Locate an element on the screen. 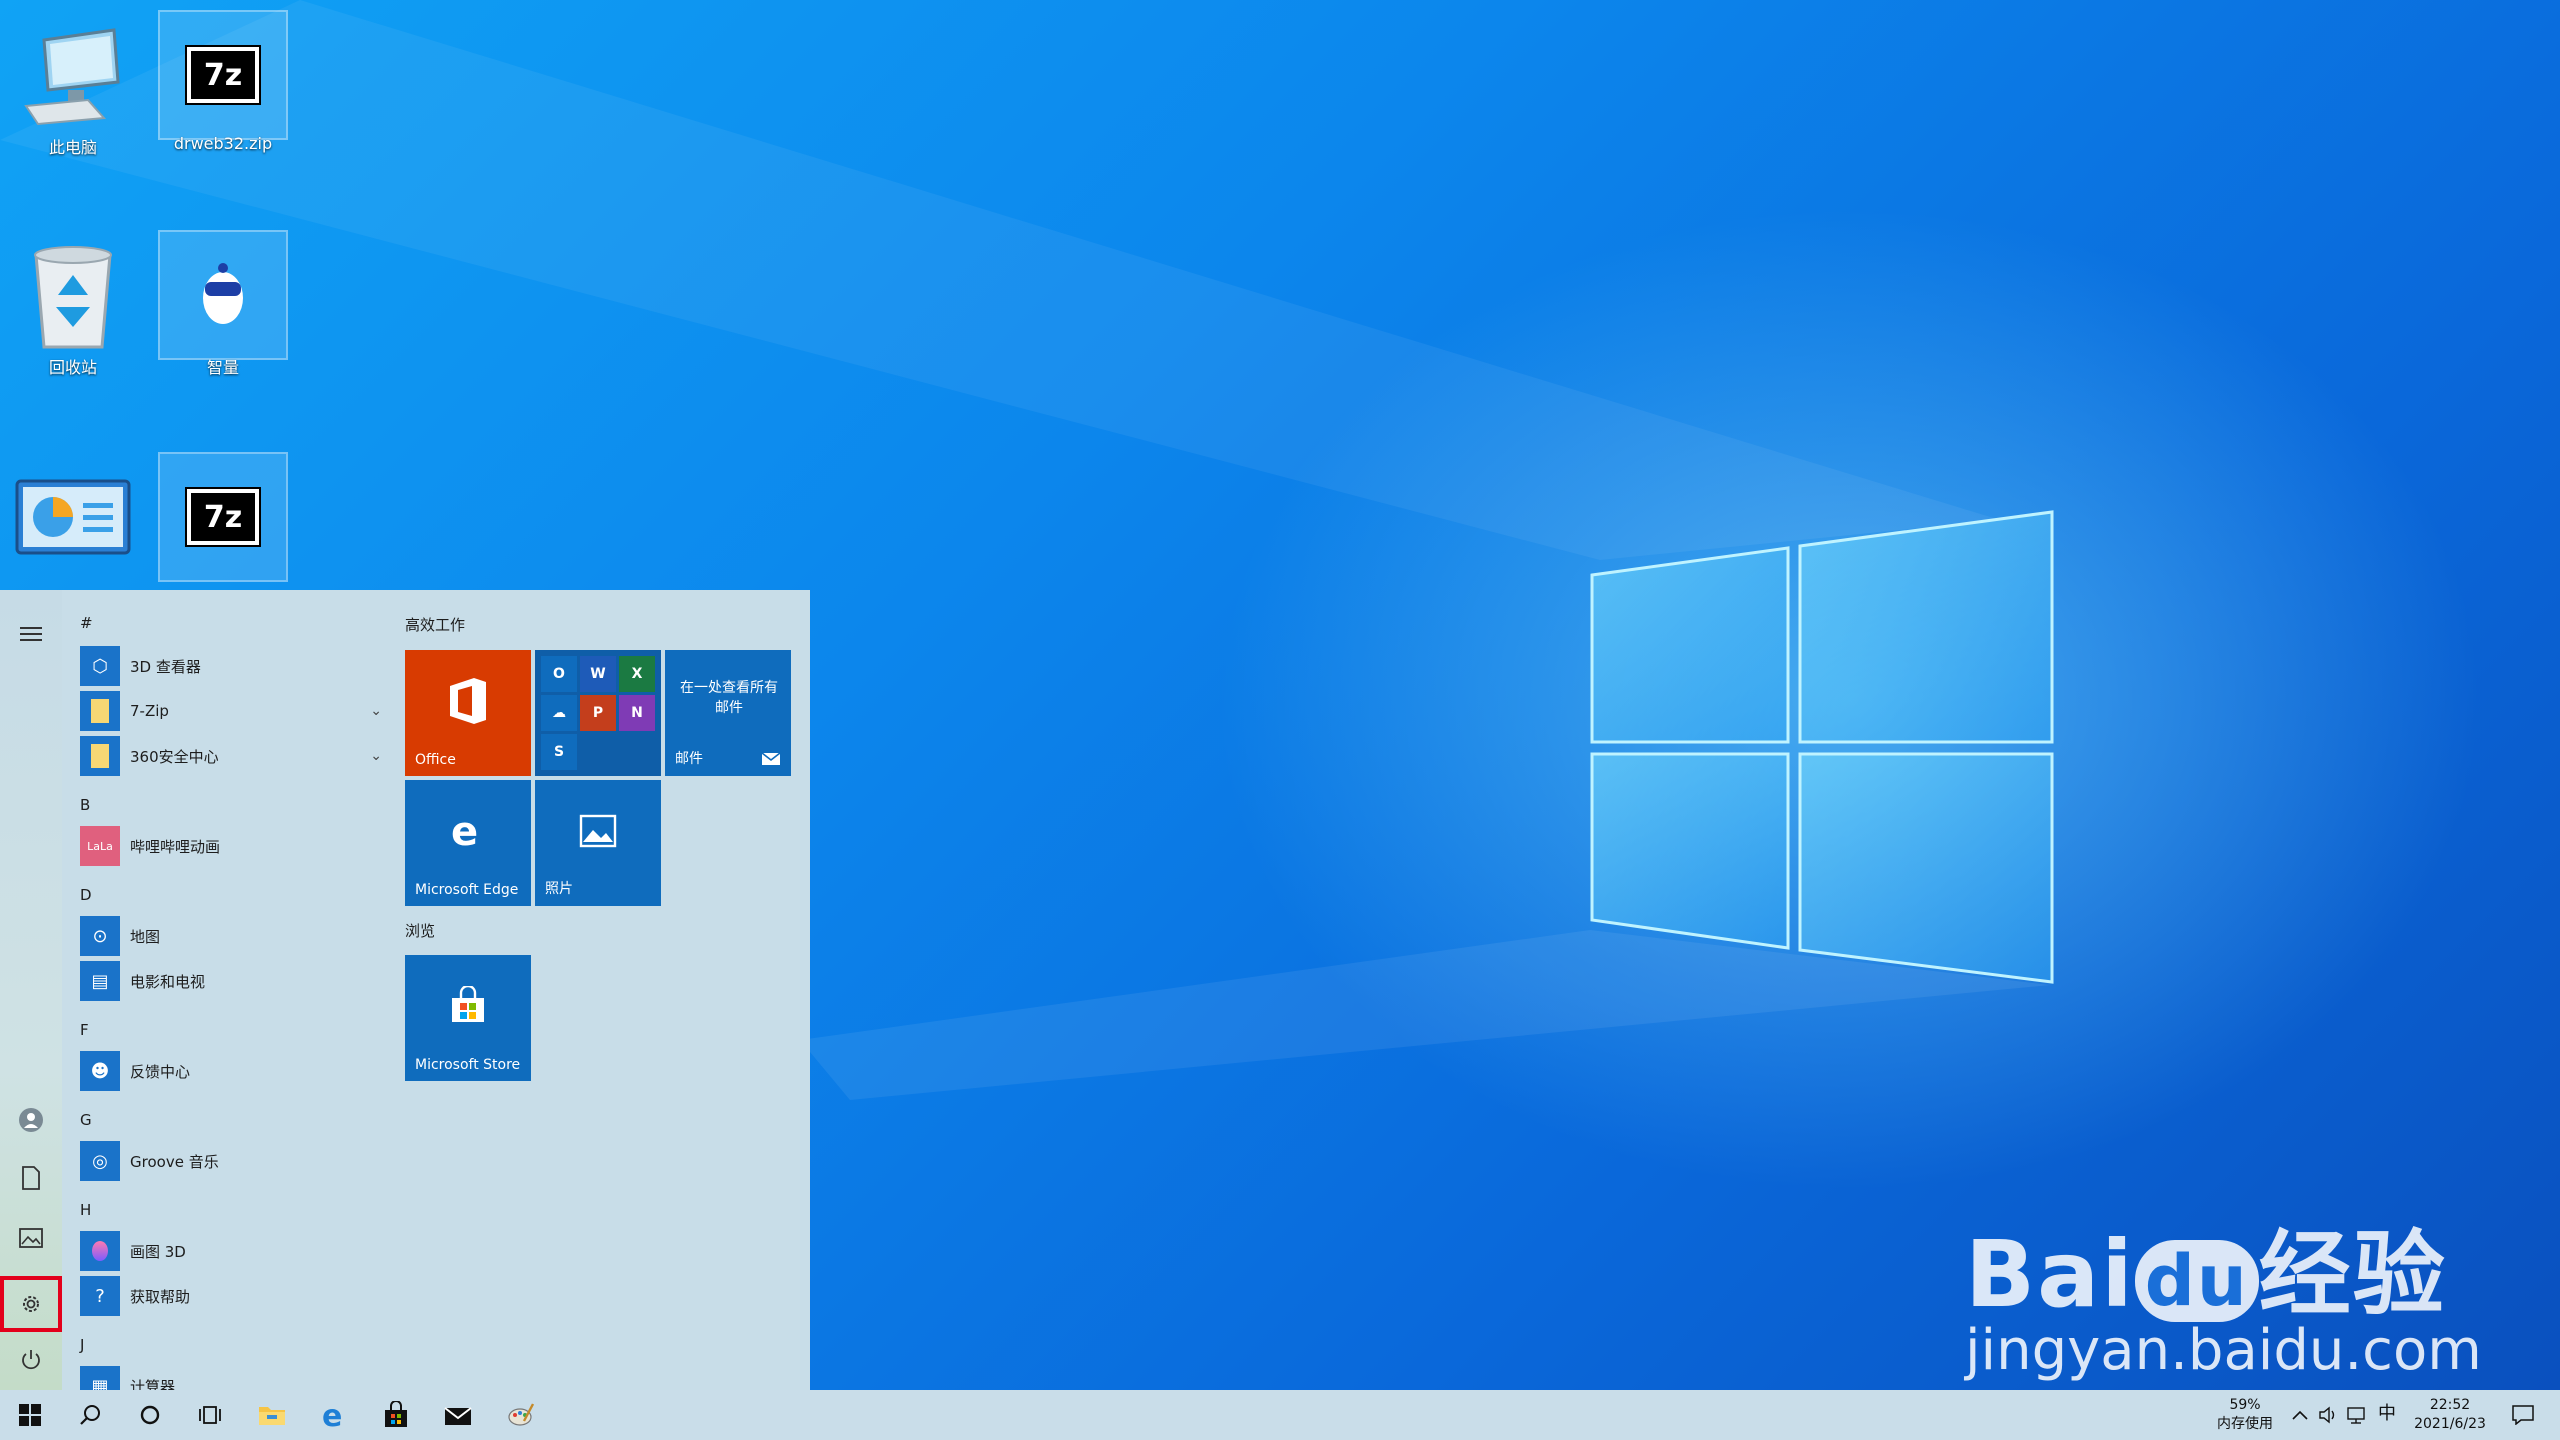  app-group-letter: D is located at coordinates (86, 895).